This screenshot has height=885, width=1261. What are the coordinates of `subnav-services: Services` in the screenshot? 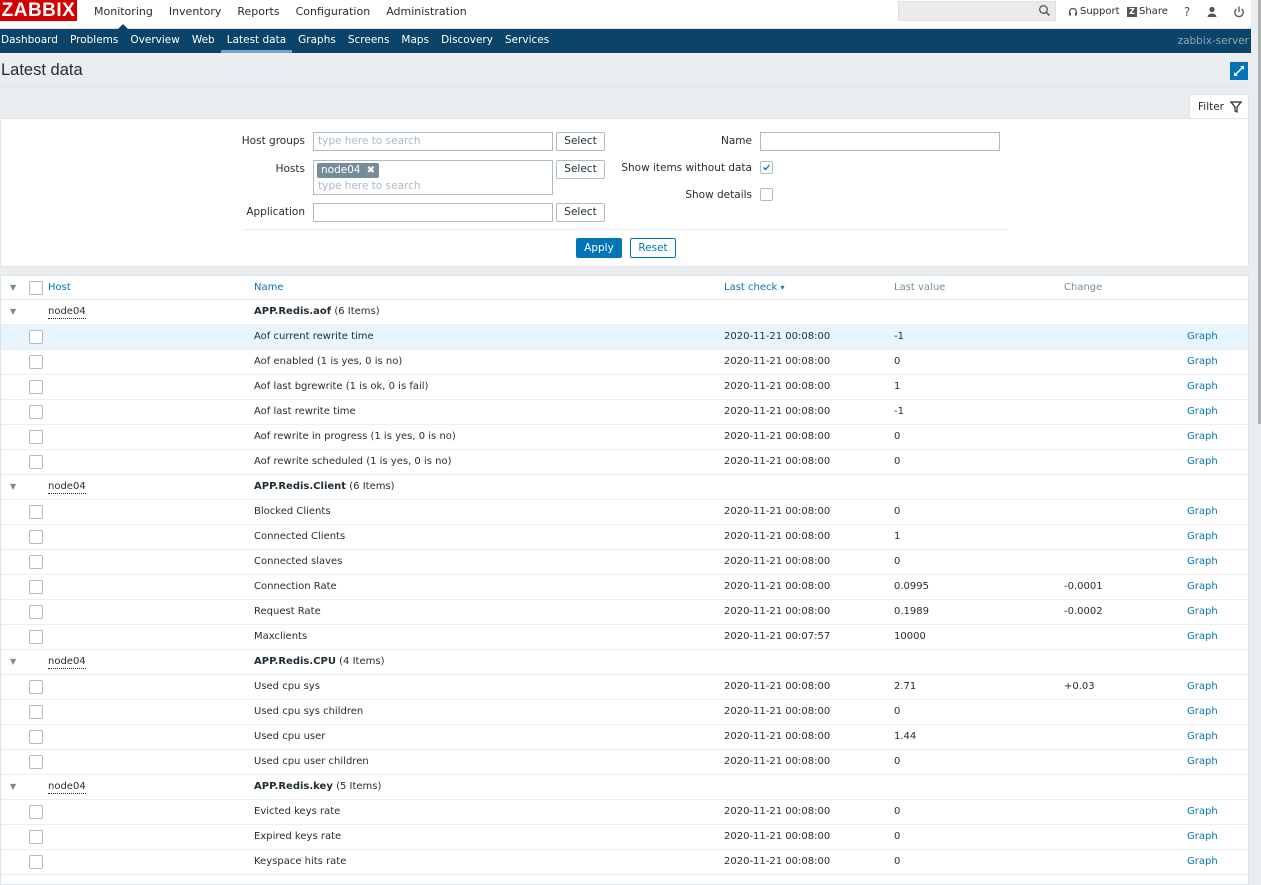 It's located at (527, 41).